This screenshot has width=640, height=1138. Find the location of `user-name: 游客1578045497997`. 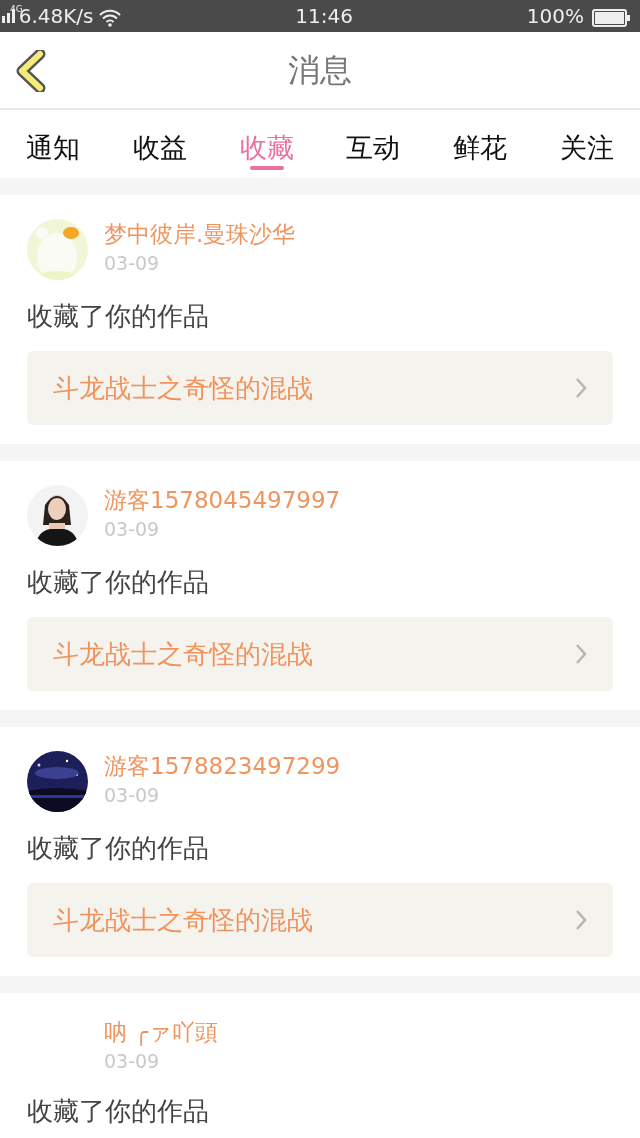

user-name: 游客1578045497997 is located at coordinates (222, 500).